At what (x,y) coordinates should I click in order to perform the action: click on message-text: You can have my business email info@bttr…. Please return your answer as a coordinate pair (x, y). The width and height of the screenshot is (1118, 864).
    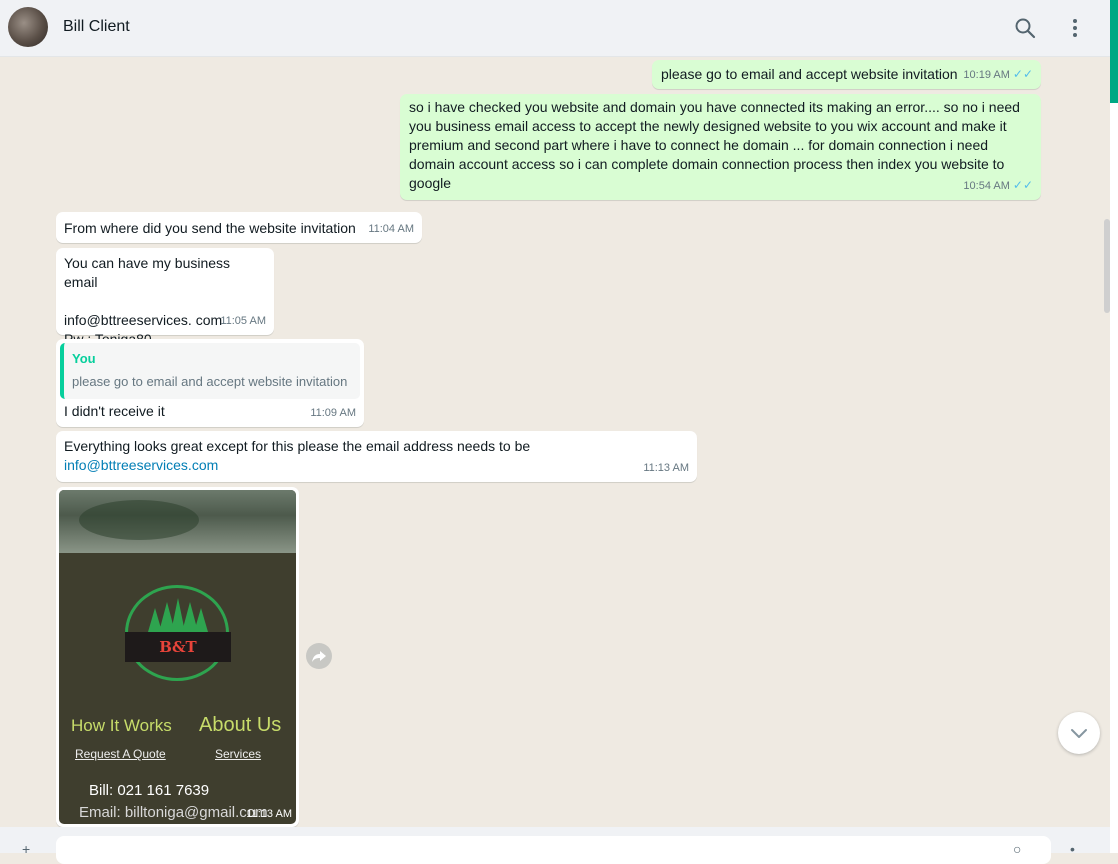
    Looking at the image, I should click on (147, 301).